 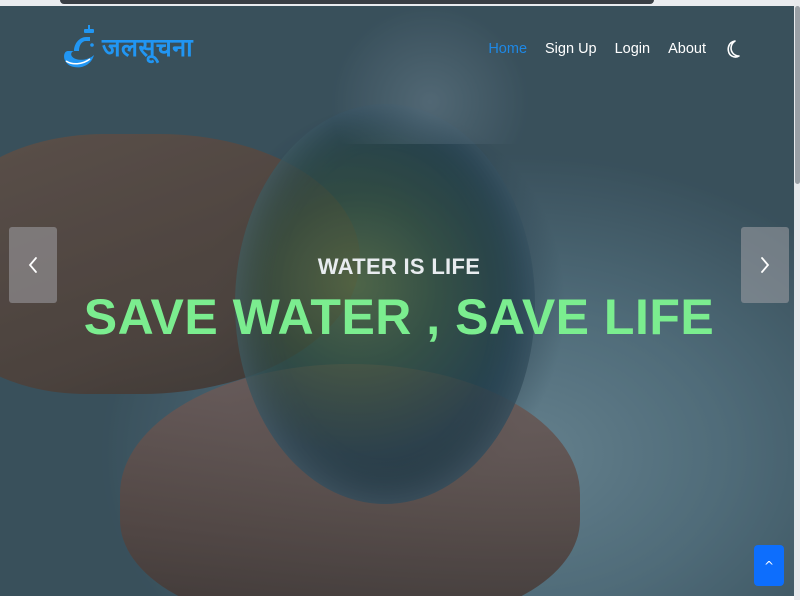 What do you see at coordinates (79, 46) in the screenshot?
I see `swan-faucet-logo-icon` at bounding box center [79, 46].